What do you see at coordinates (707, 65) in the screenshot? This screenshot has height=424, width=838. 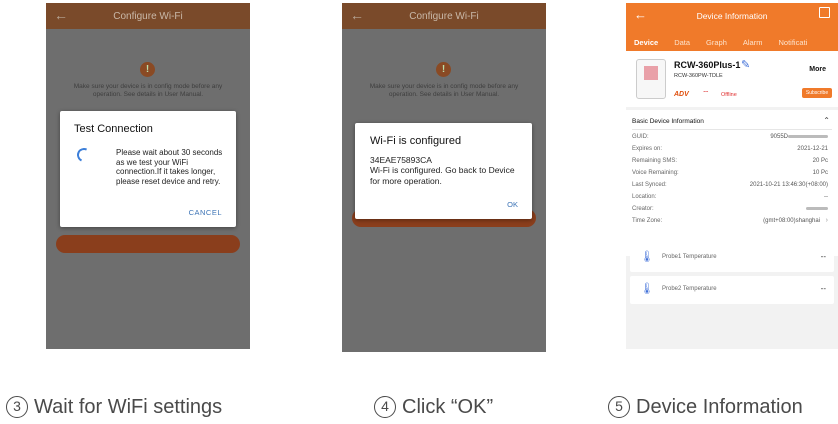 I see `device-name: RCW-360Plus-1` at bounding box center [707, 65].